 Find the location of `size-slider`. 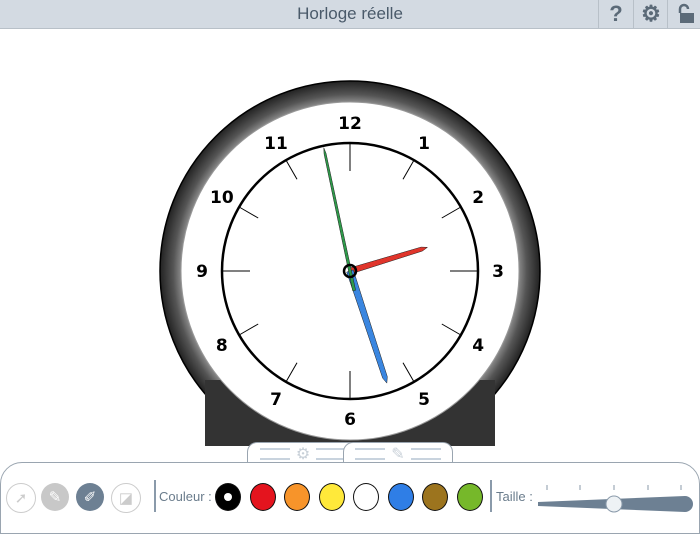

size-slider is located at coordinates (615, 498).